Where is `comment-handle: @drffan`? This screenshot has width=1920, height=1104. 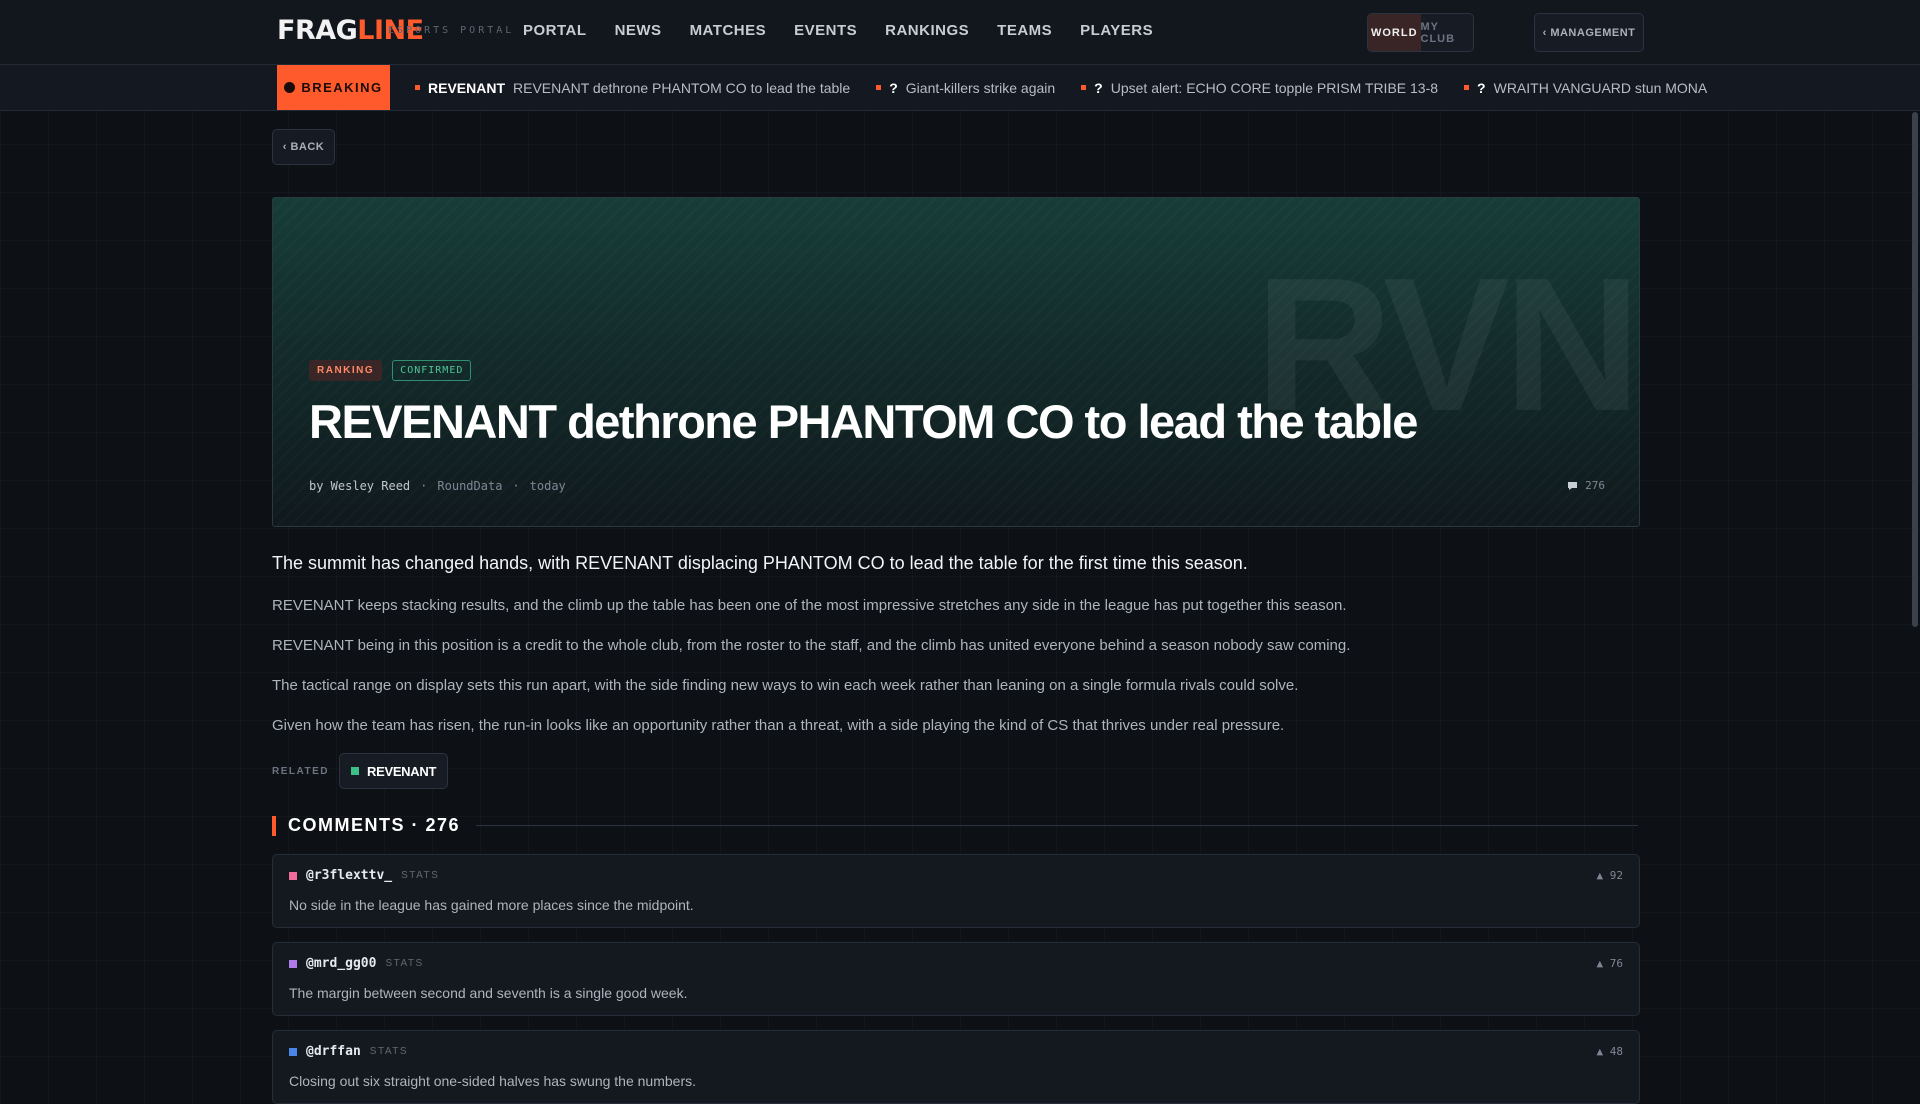 comment-handle: @drffan is located at coordinates (333, 1051).